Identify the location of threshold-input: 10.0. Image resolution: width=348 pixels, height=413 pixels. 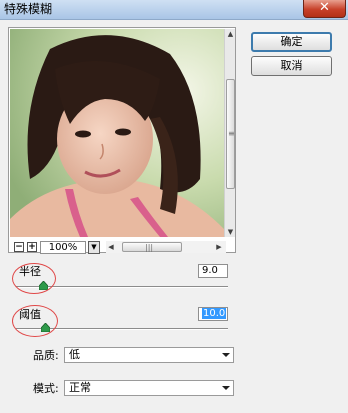
(213, 314).